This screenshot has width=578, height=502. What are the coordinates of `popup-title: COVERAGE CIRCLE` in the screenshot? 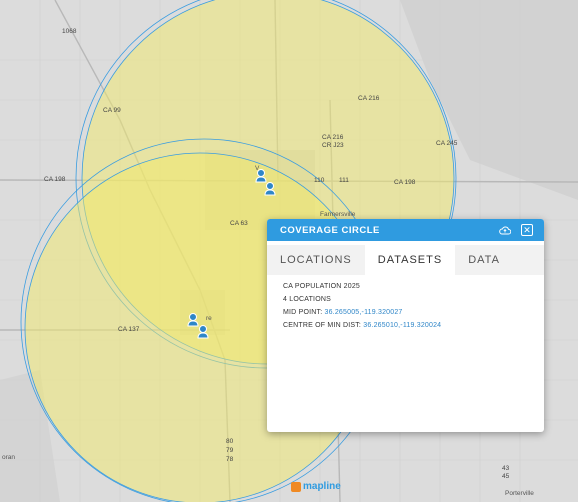 It's located at (330, 230).